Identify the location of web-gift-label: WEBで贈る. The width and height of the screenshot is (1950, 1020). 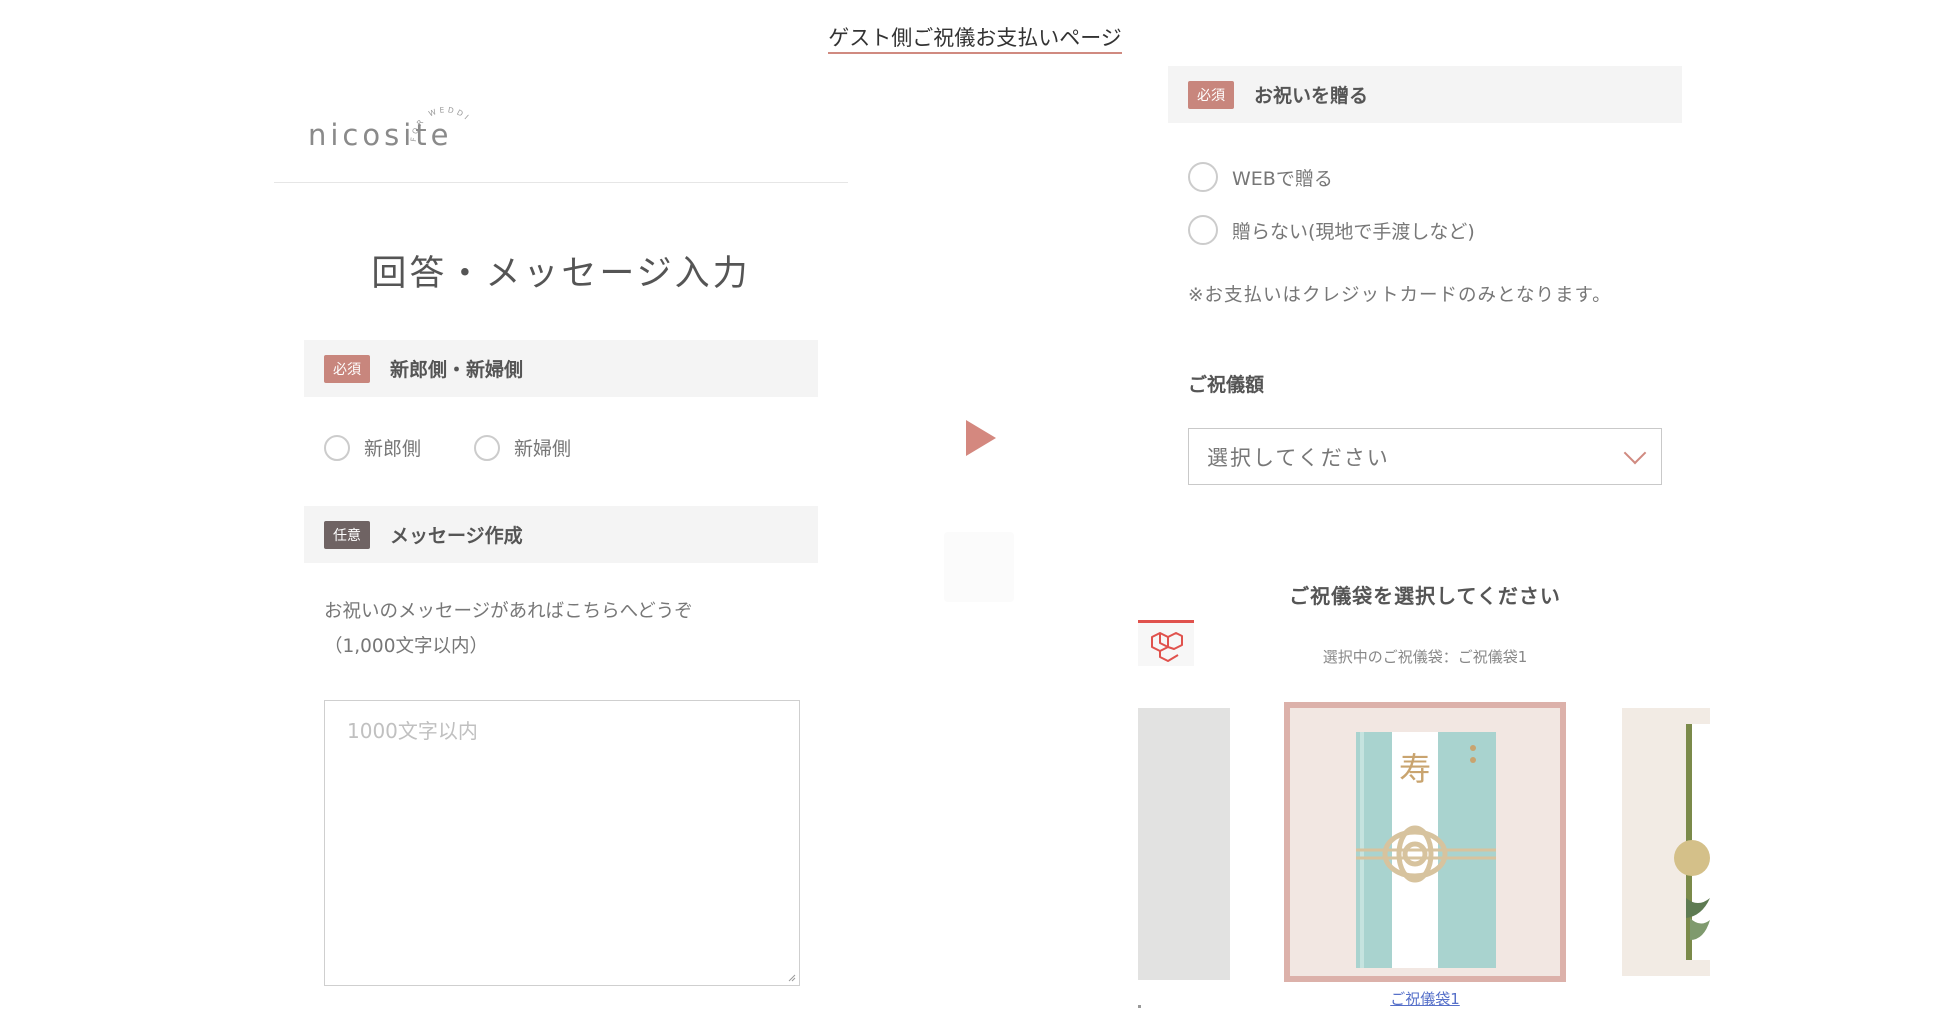
(1282, 178).